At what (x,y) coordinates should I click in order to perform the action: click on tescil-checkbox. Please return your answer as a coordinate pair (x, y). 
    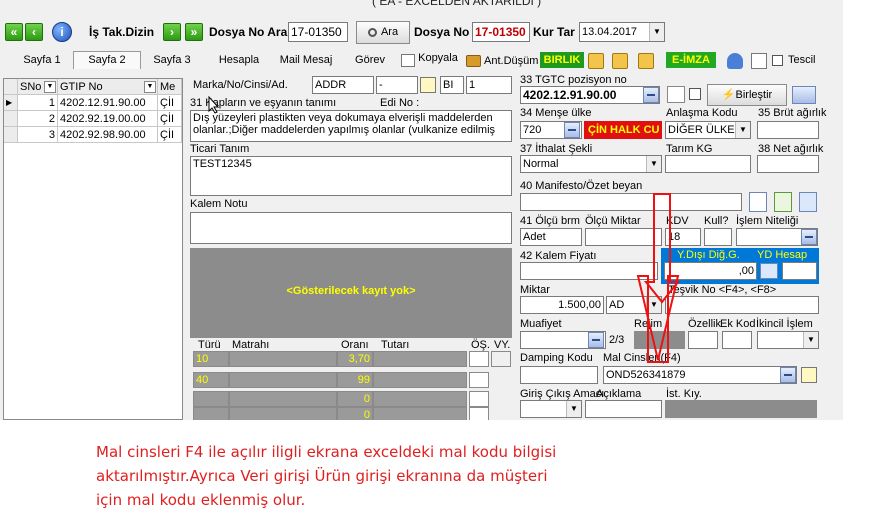
    Looking at the image, I should click on (777, 60).